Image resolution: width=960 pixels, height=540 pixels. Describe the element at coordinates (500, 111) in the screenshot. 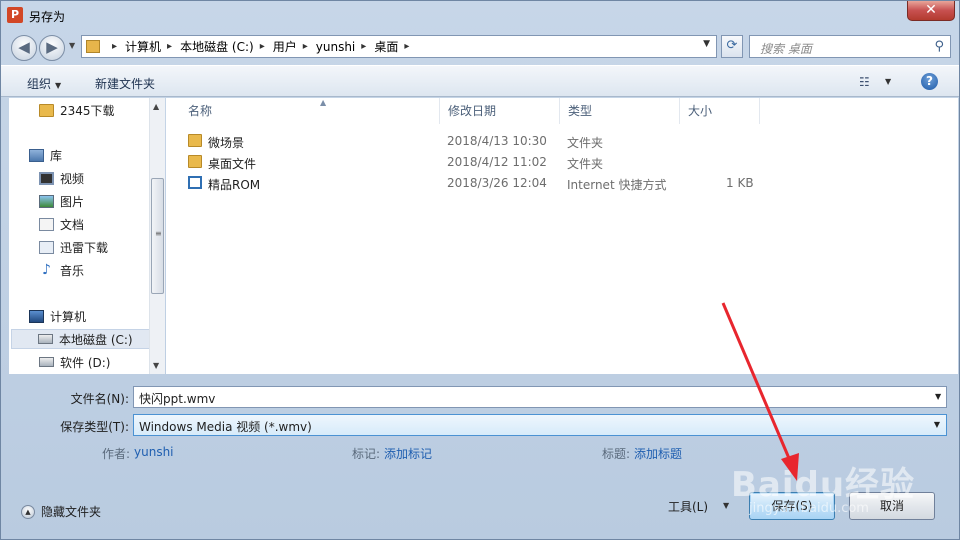

I see `column-header-date: 修改日期` at that location.